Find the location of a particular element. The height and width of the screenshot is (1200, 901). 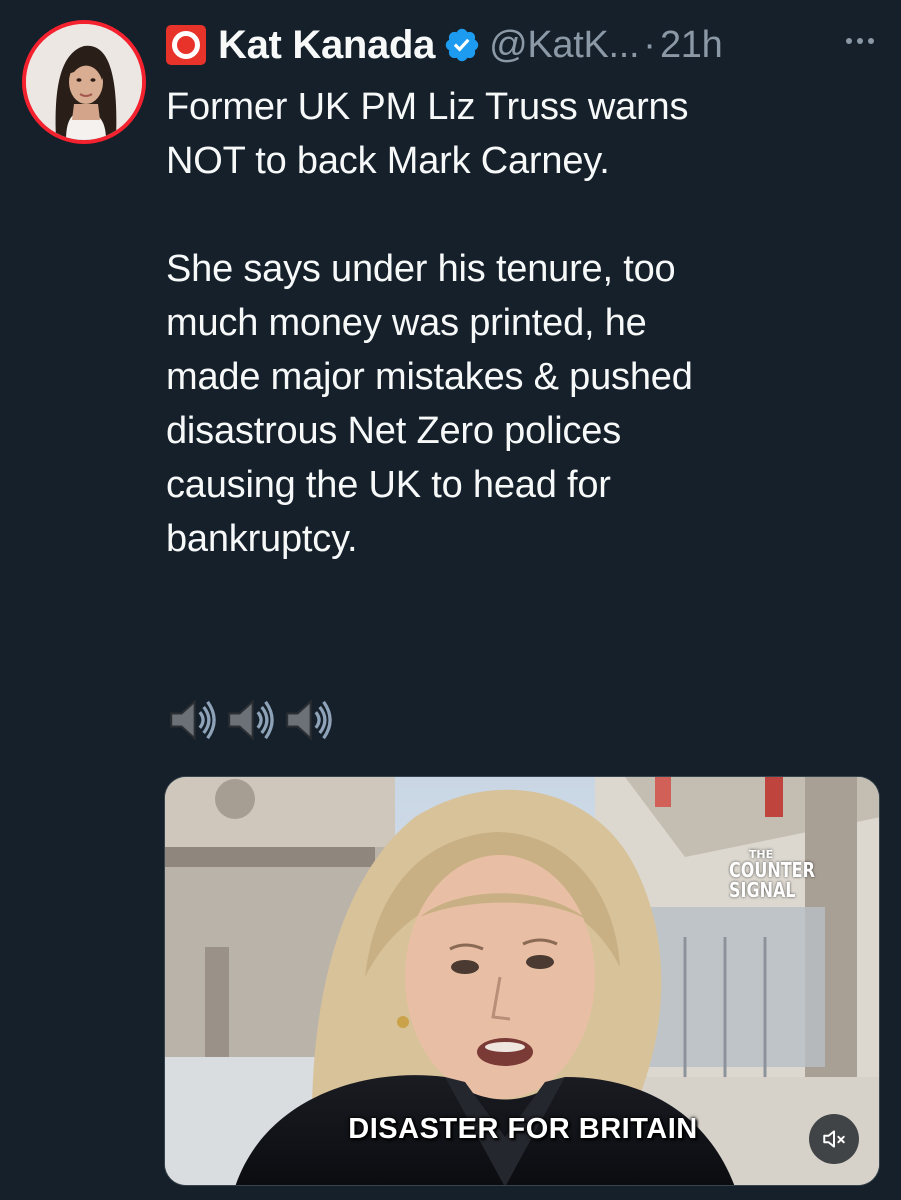

tweet-text-line: She says under his tenure, too is located at coordinates (421, 269).